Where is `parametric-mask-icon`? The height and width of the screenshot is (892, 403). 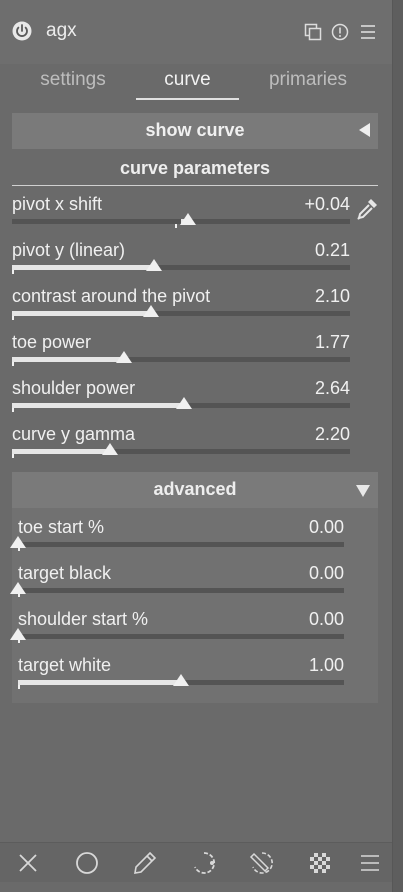
parametric-mask-icon is located at coordinates (204, 863).